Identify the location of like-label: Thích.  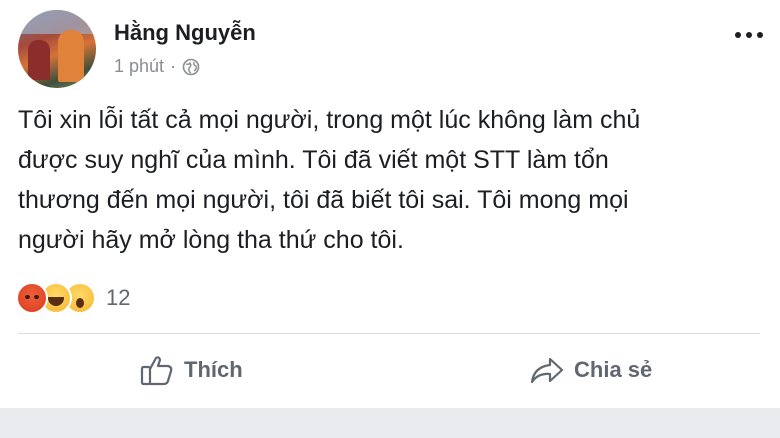
(213, 369).